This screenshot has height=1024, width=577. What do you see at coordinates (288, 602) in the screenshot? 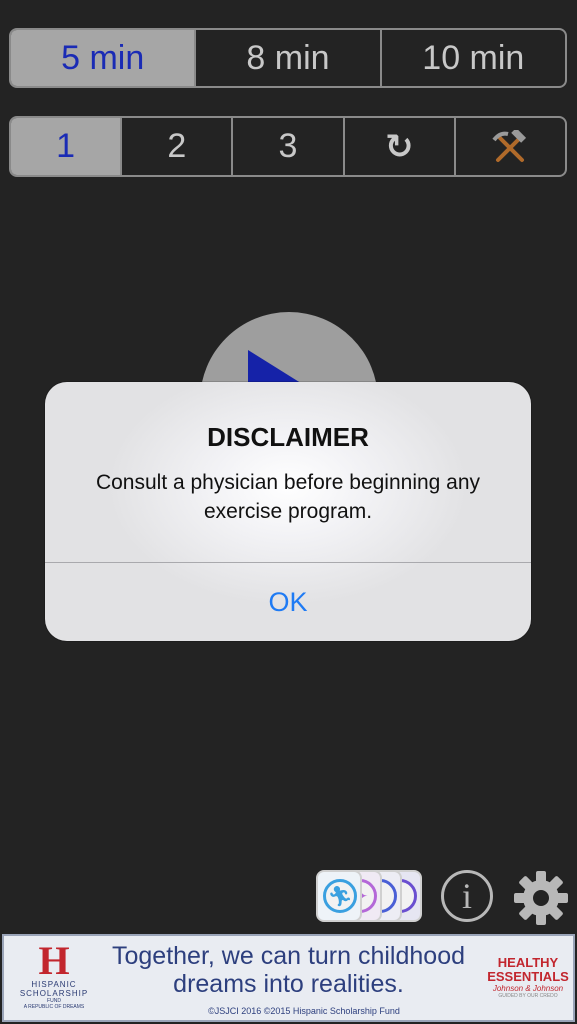
I see `ok-button: OK` at bounding box center [288, 602].